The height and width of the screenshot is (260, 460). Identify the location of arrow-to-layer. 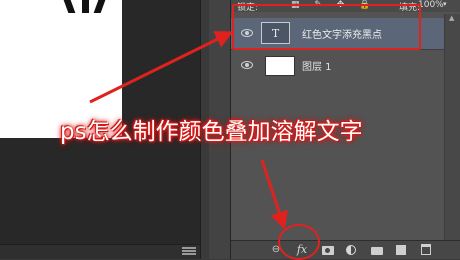
(161, 67).